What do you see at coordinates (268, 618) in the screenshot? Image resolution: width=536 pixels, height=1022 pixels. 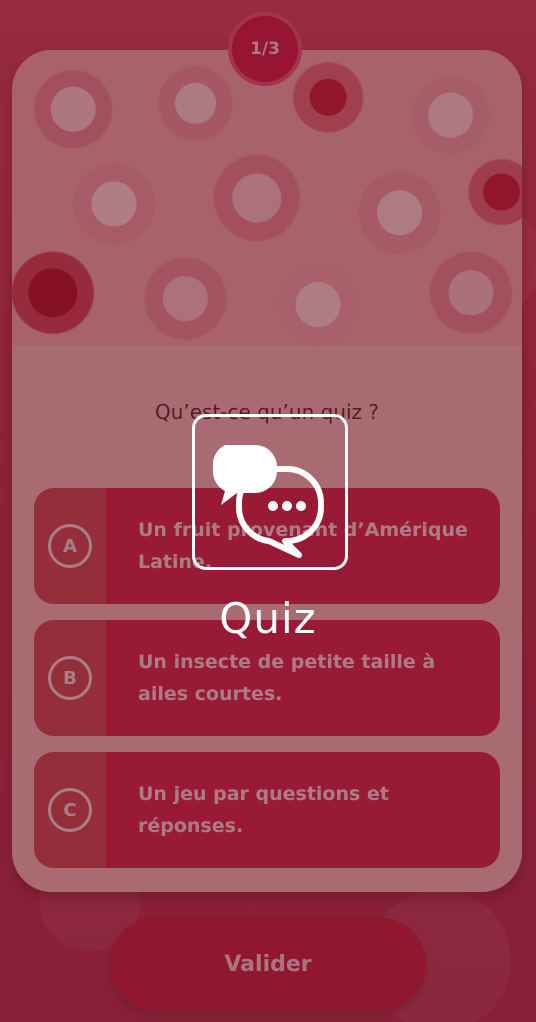 I see `quiz-label: Quiz` at bounding box center [268, 618].